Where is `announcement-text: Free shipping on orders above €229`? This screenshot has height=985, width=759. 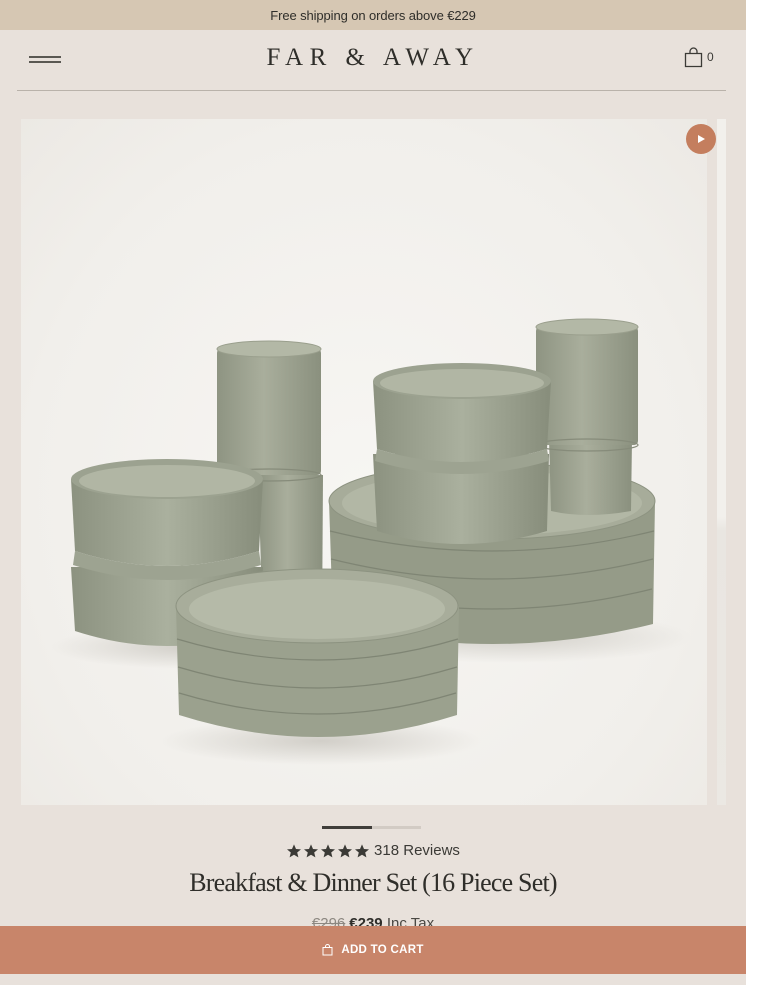
announcement-text: Free shipping on orders above €229 is located at coordinates (373, 15).